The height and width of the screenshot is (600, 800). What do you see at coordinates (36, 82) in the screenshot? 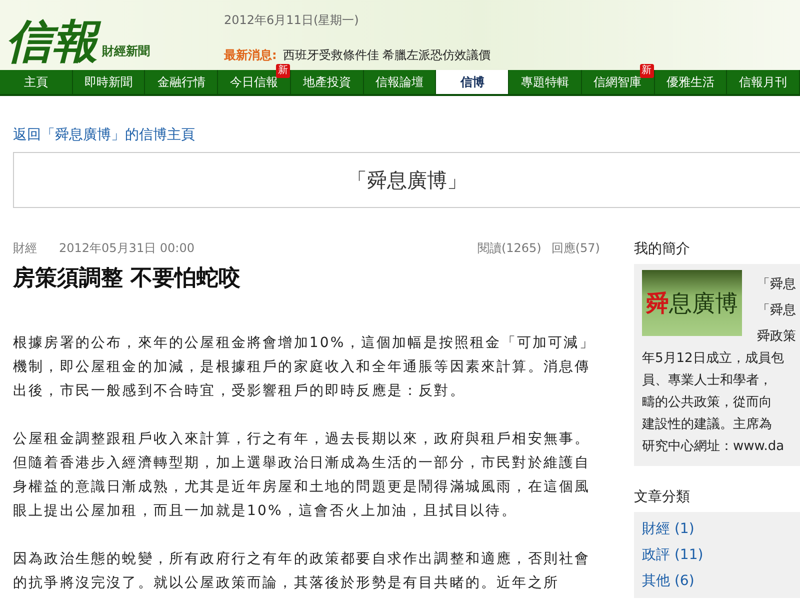
I see `nav-tab: 主頁` at bounding box center [36, 82].